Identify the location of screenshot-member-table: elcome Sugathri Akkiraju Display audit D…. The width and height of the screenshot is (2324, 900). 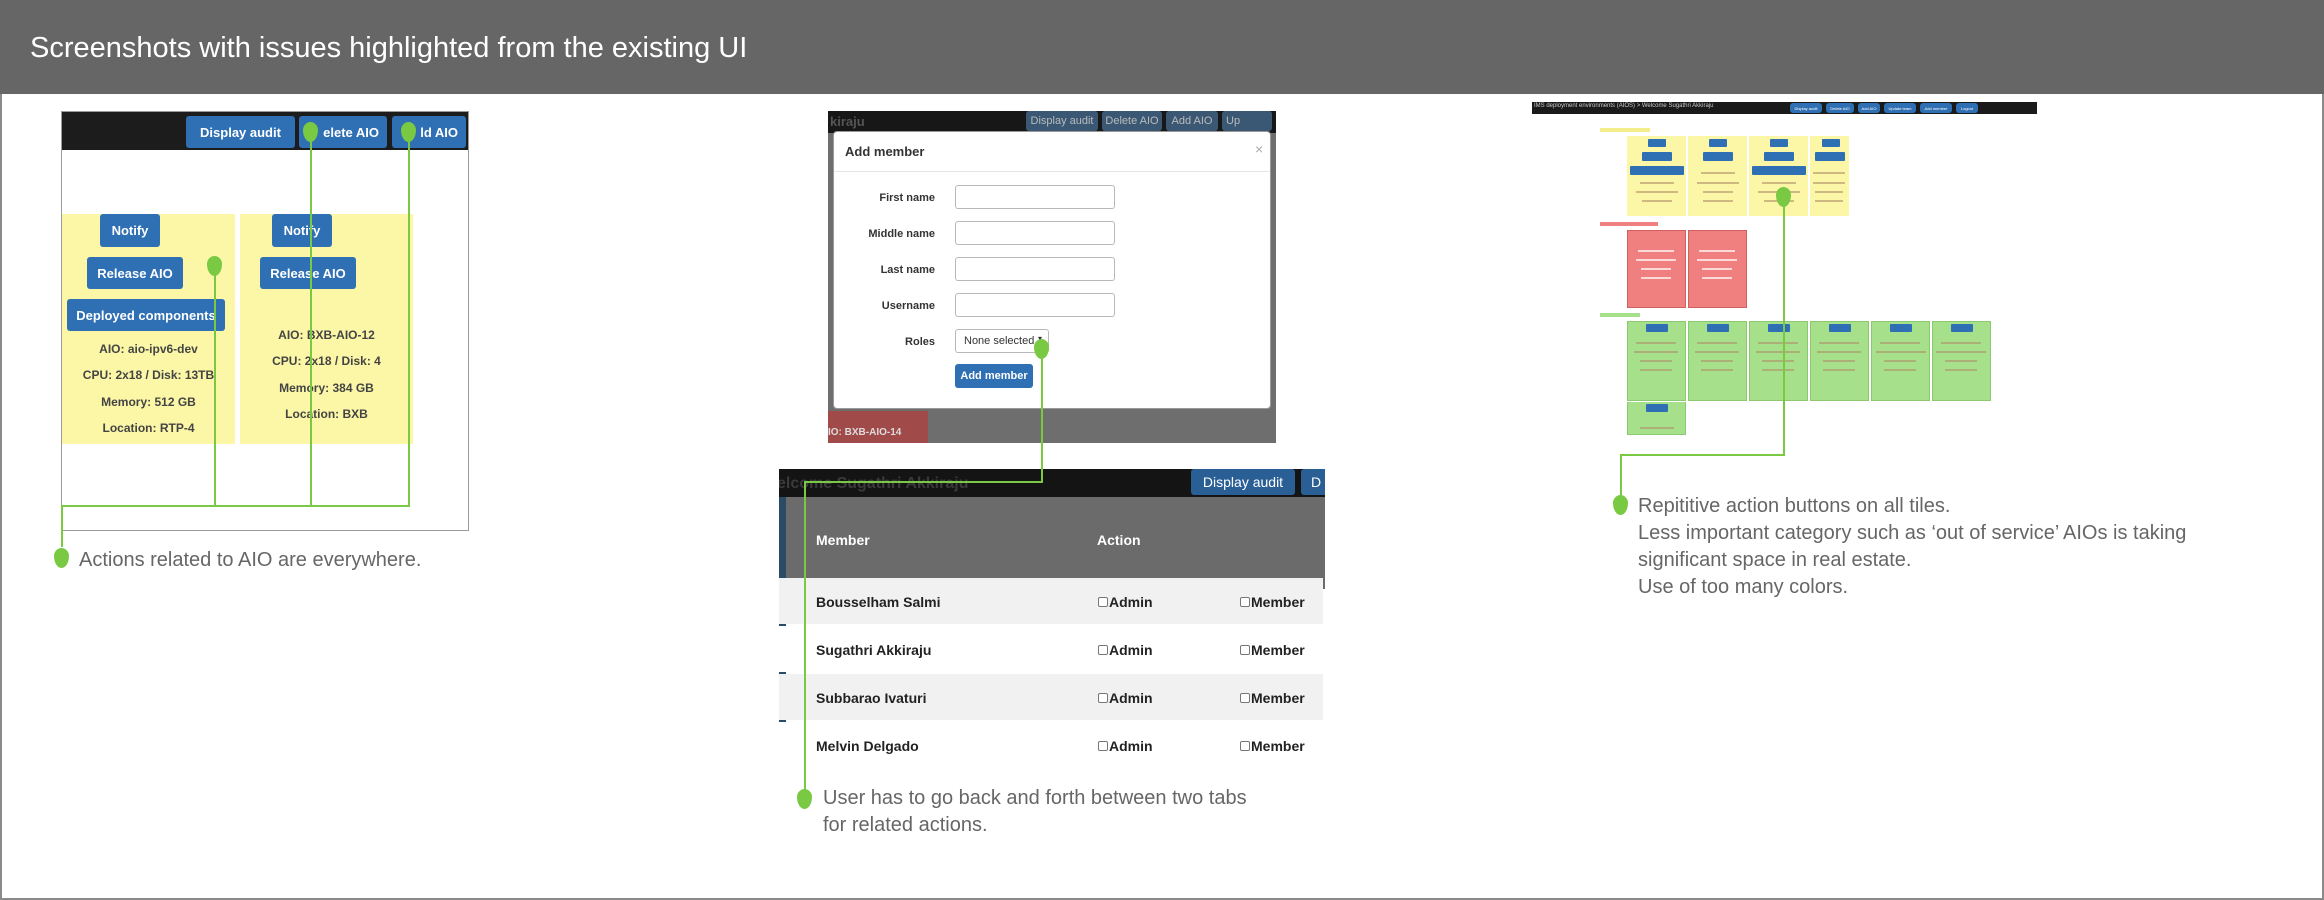
(1052, 616).